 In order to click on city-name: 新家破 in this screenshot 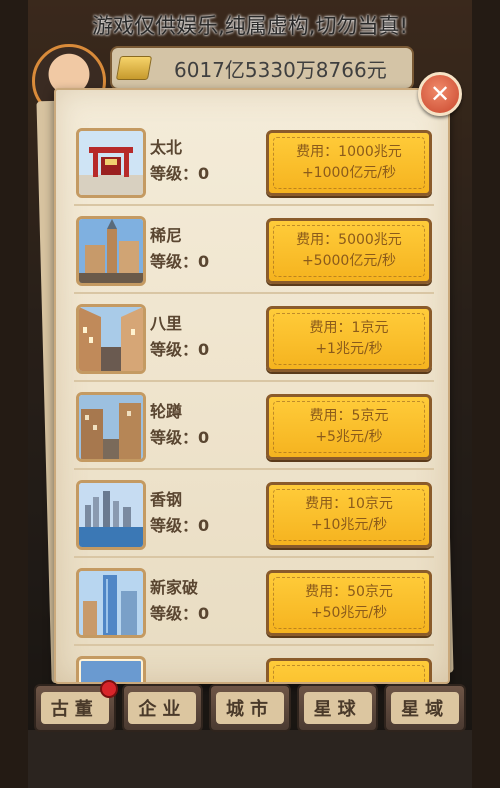, I will do `click(174, 587)`.